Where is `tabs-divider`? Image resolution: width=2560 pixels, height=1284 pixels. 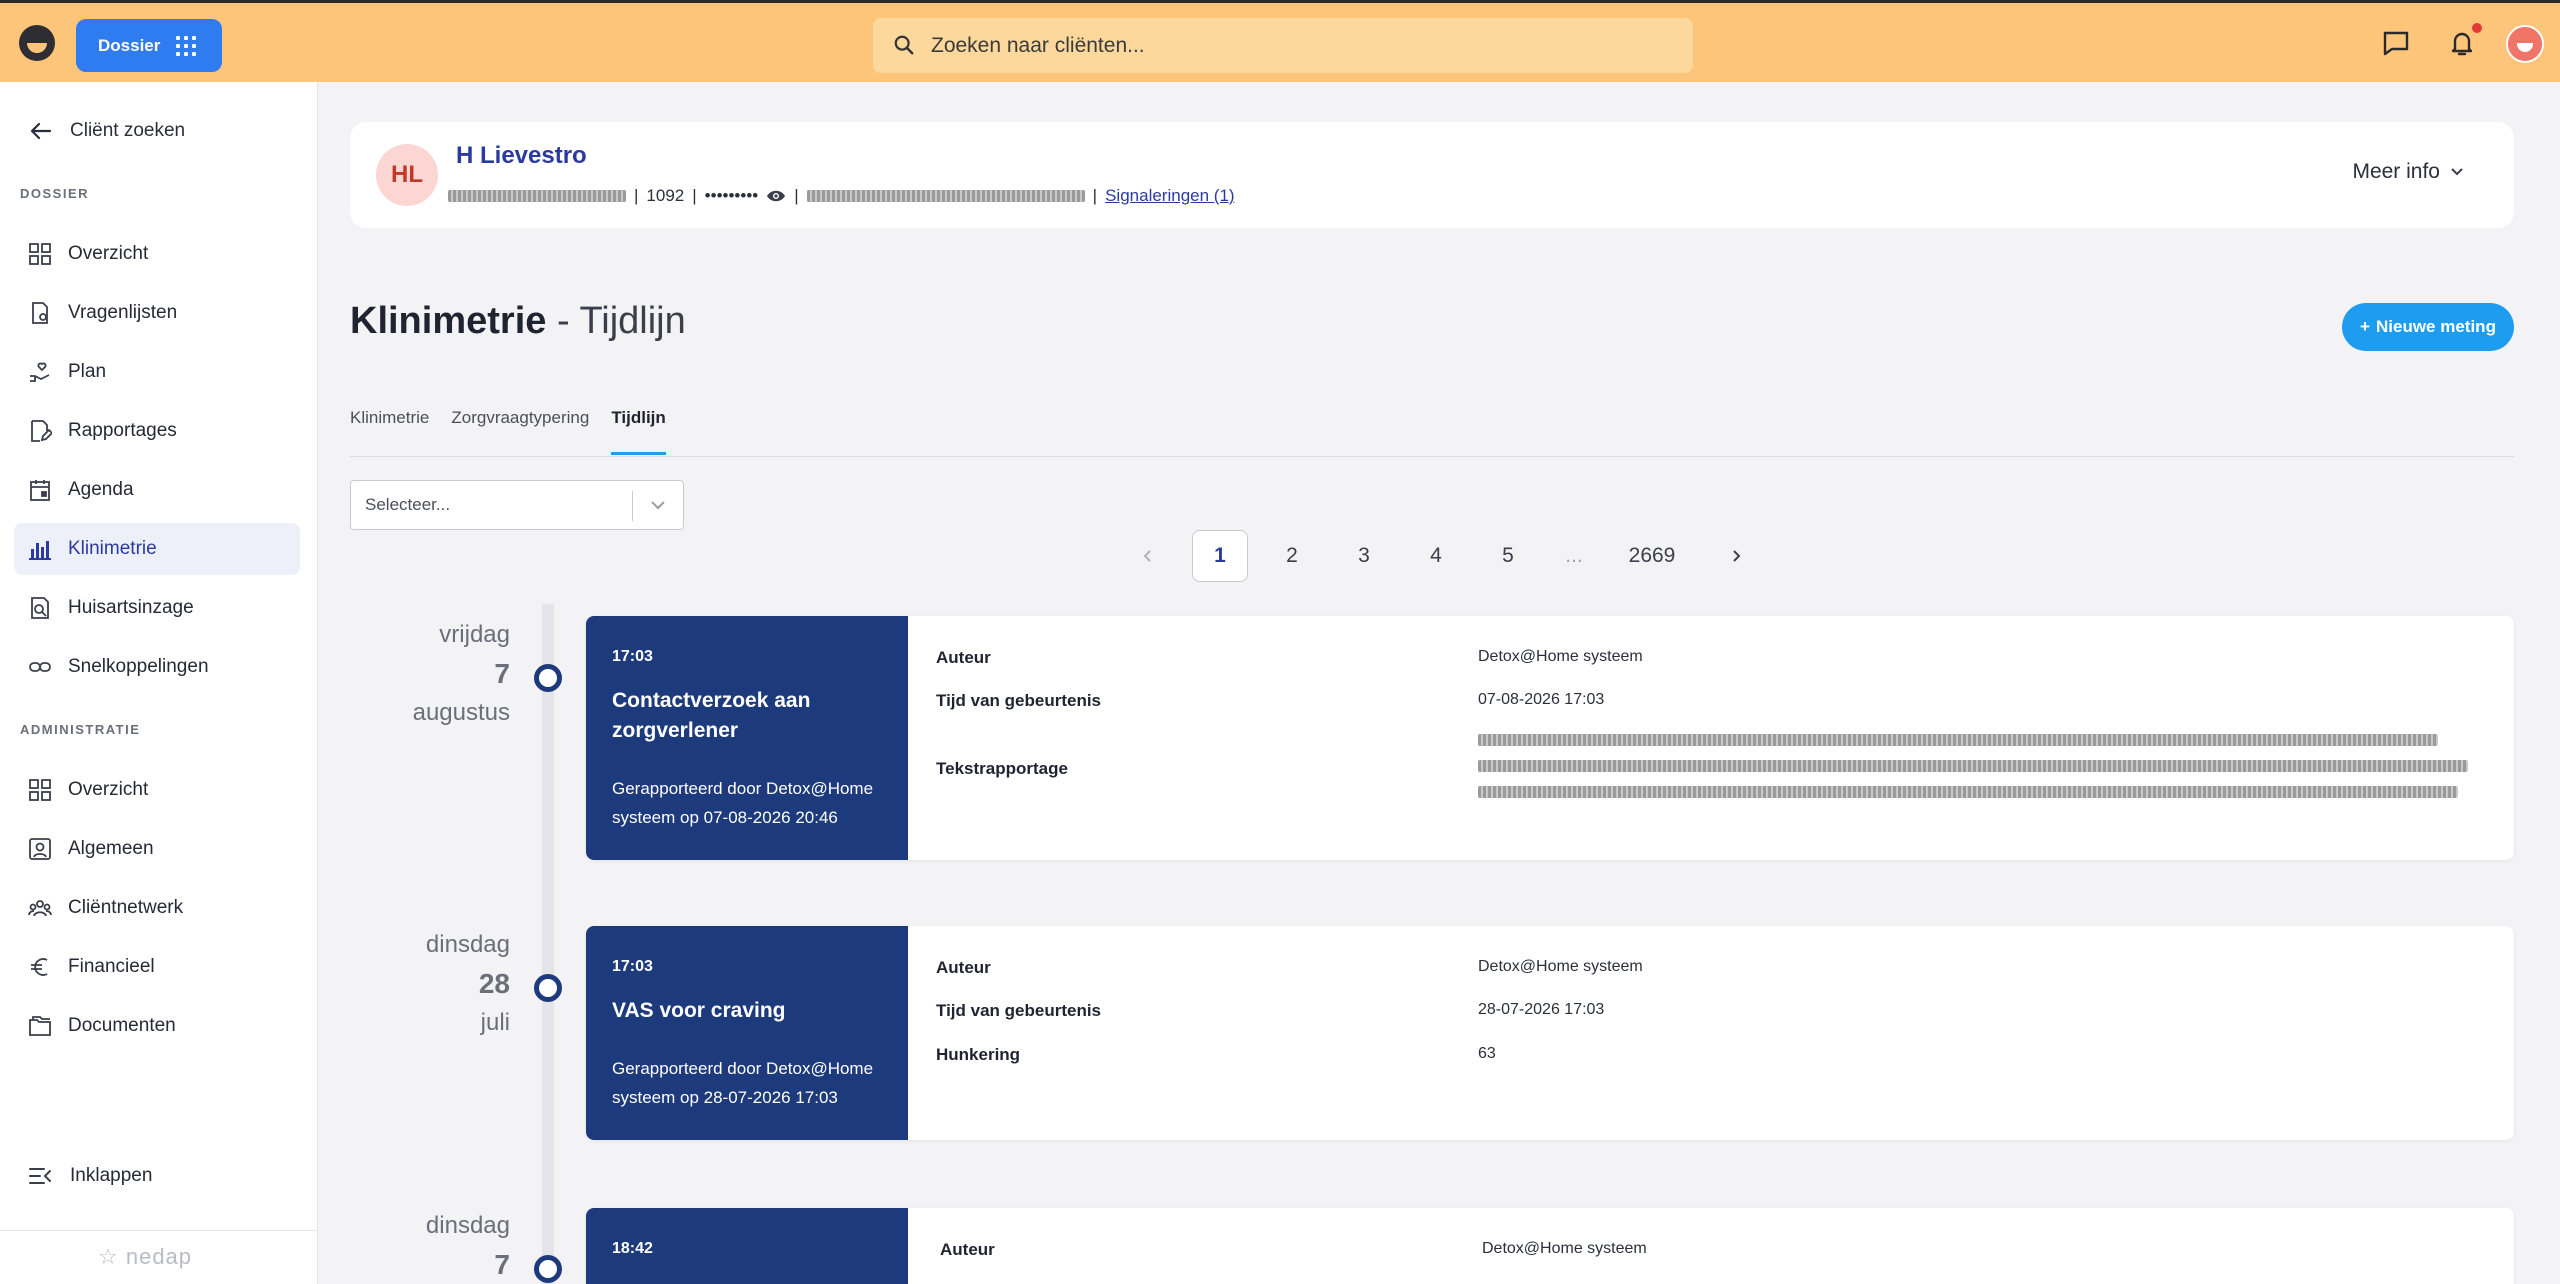 tabs-divider is located at coordinates (1432, 456).